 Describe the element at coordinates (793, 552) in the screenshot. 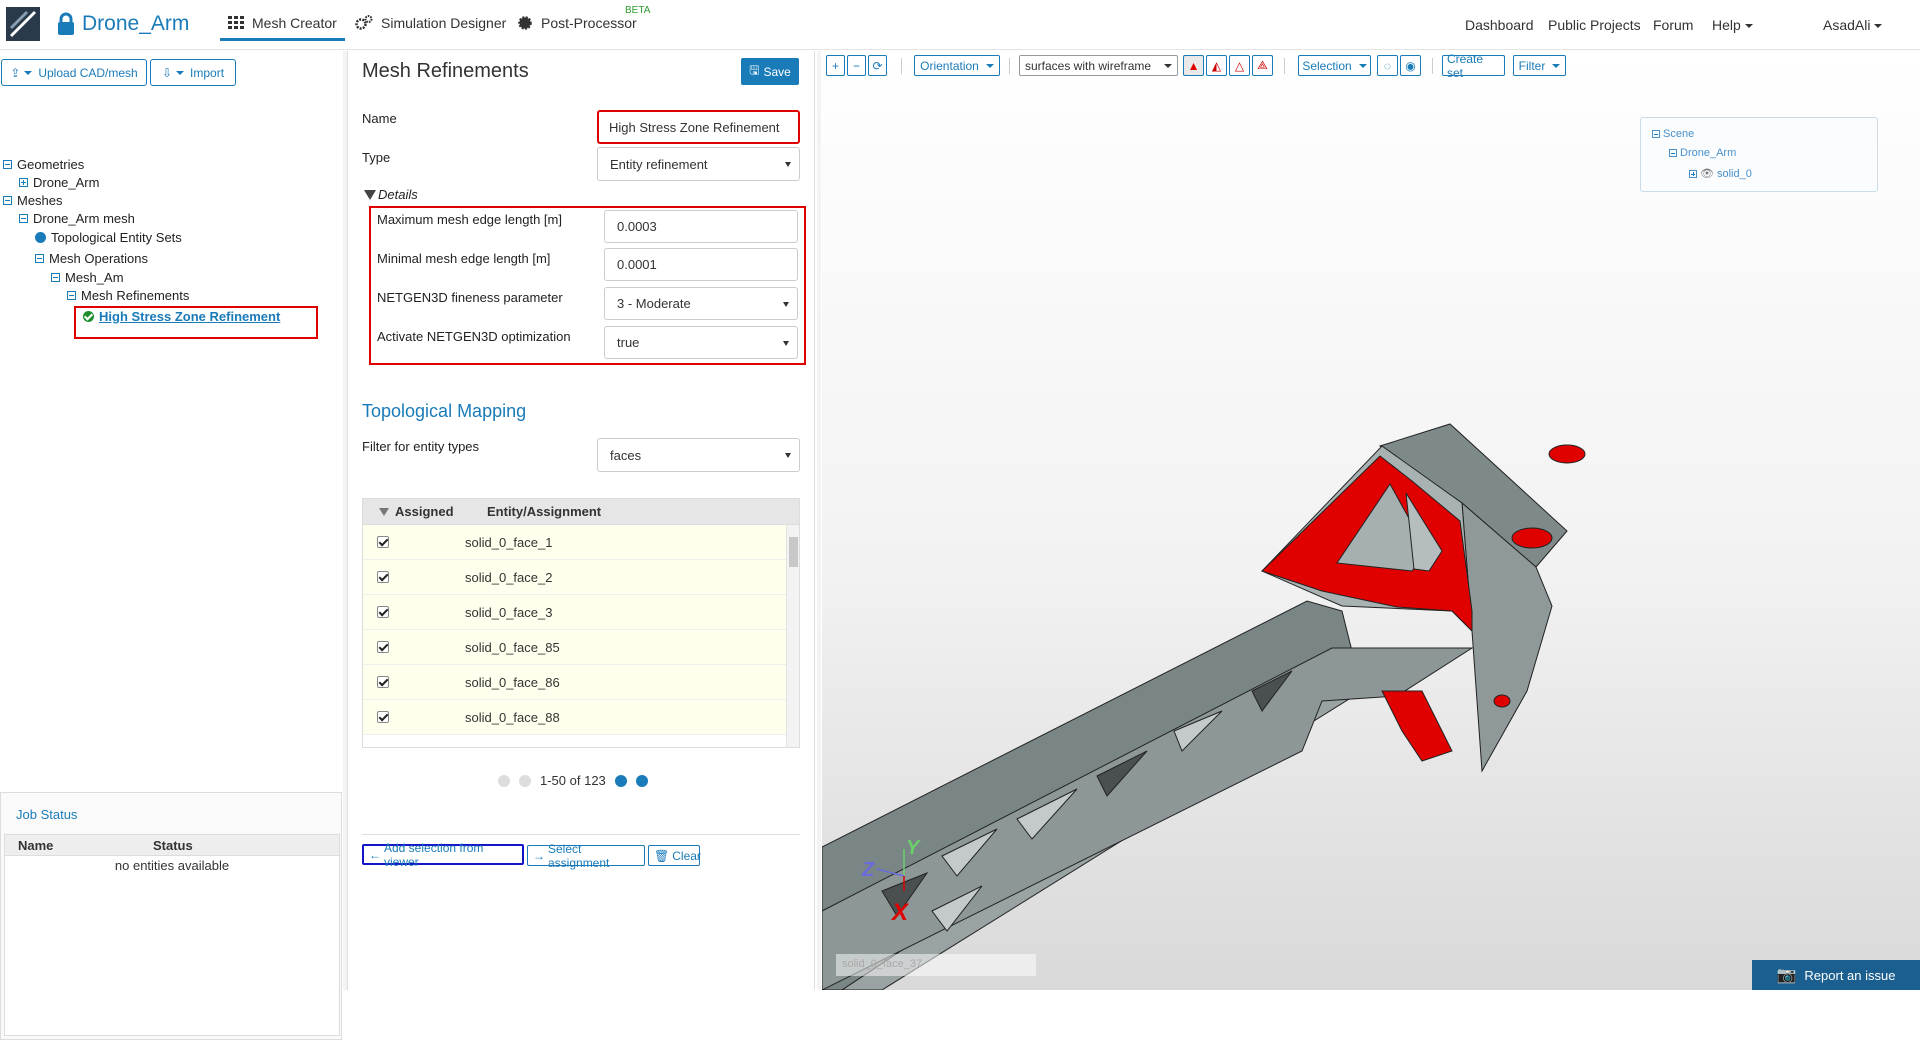

I see `scroll-thumb` at that location.